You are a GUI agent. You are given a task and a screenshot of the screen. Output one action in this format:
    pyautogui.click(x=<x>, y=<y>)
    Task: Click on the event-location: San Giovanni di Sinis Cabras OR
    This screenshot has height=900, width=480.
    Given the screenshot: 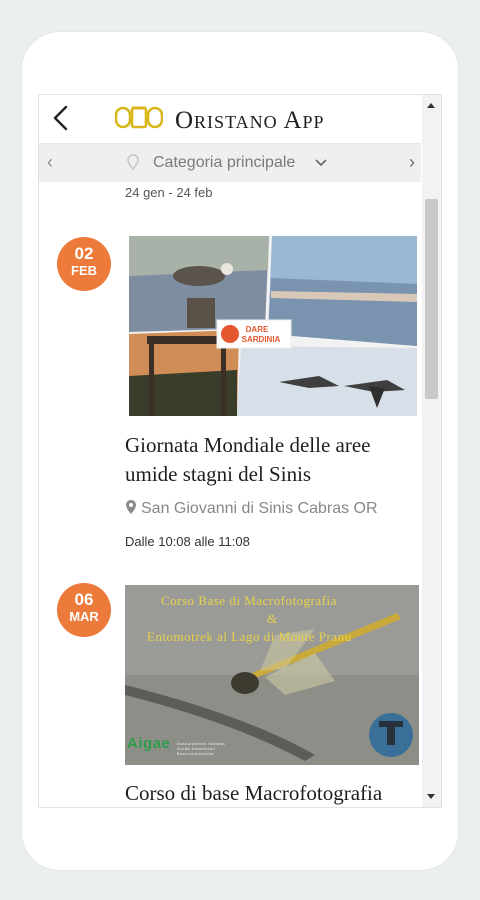 What is the action you would take?
    pyautogui.click(x=251, y=508)
    